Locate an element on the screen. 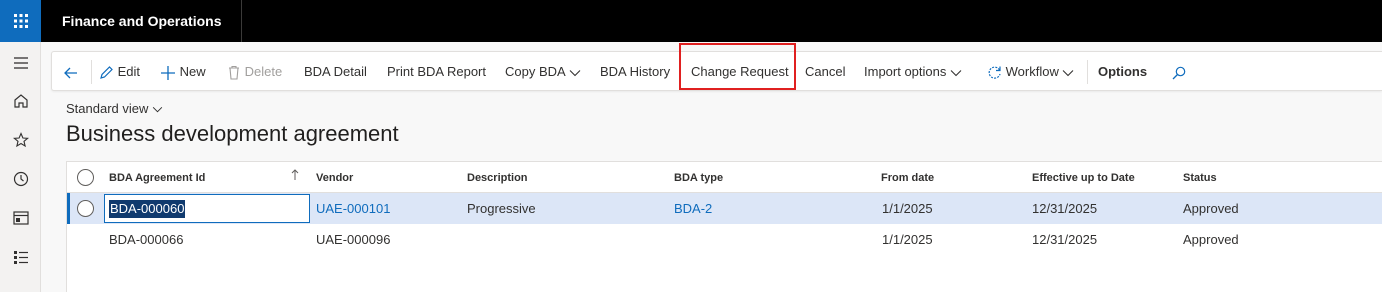 The image size is (1382, 292). delete-label: Delete is located at coordinates (263, 71).